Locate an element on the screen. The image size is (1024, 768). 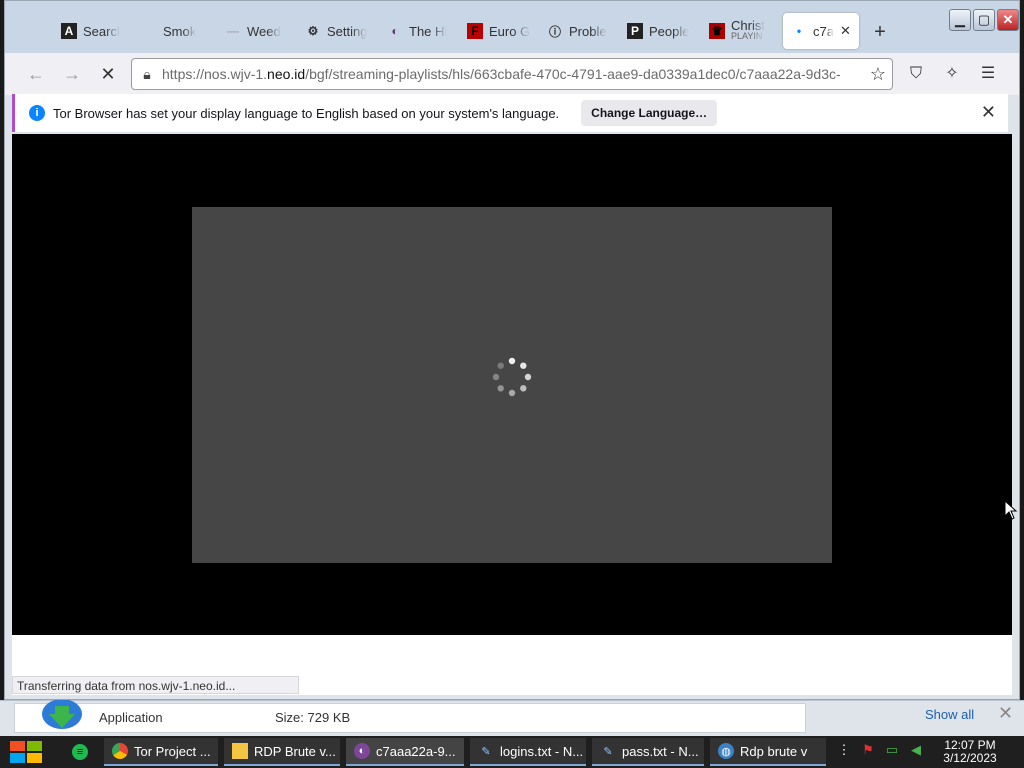
download-bar: Application Size: 729 KB Show all ✕ is located at coordinates (512, 718).